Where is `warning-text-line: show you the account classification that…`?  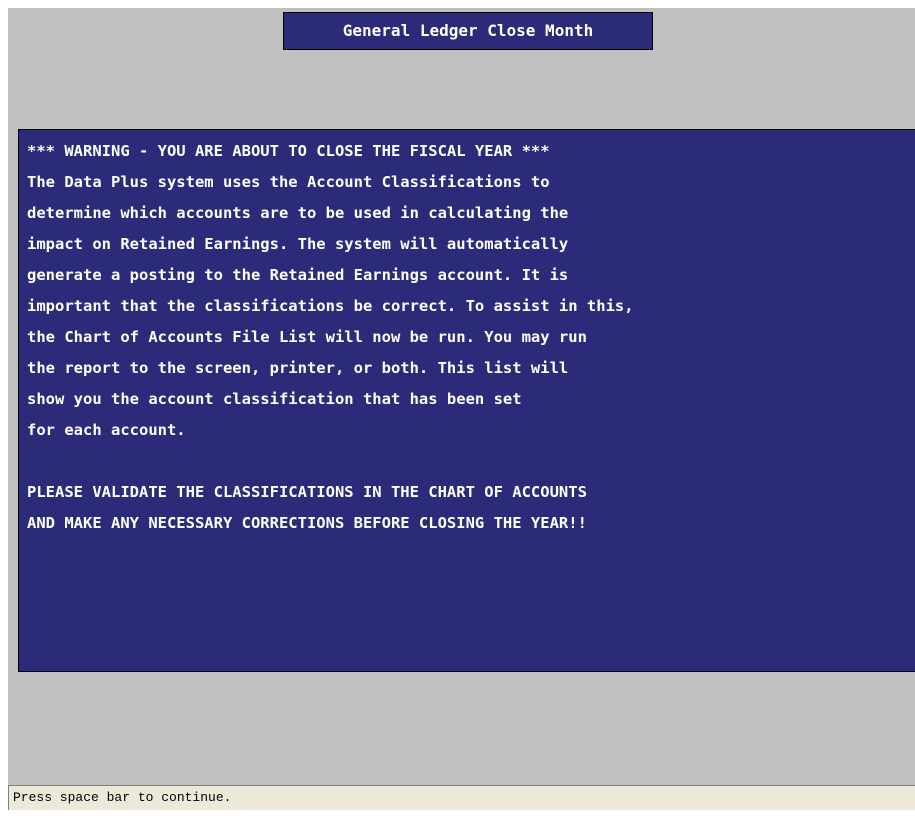 warning-text-line: show you the account classification that… is located at coordinates (274, 399).